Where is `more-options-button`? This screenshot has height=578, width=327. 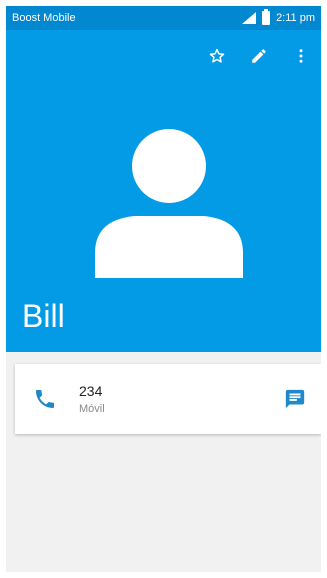
more-options-button is located at coordinates (301, 56).